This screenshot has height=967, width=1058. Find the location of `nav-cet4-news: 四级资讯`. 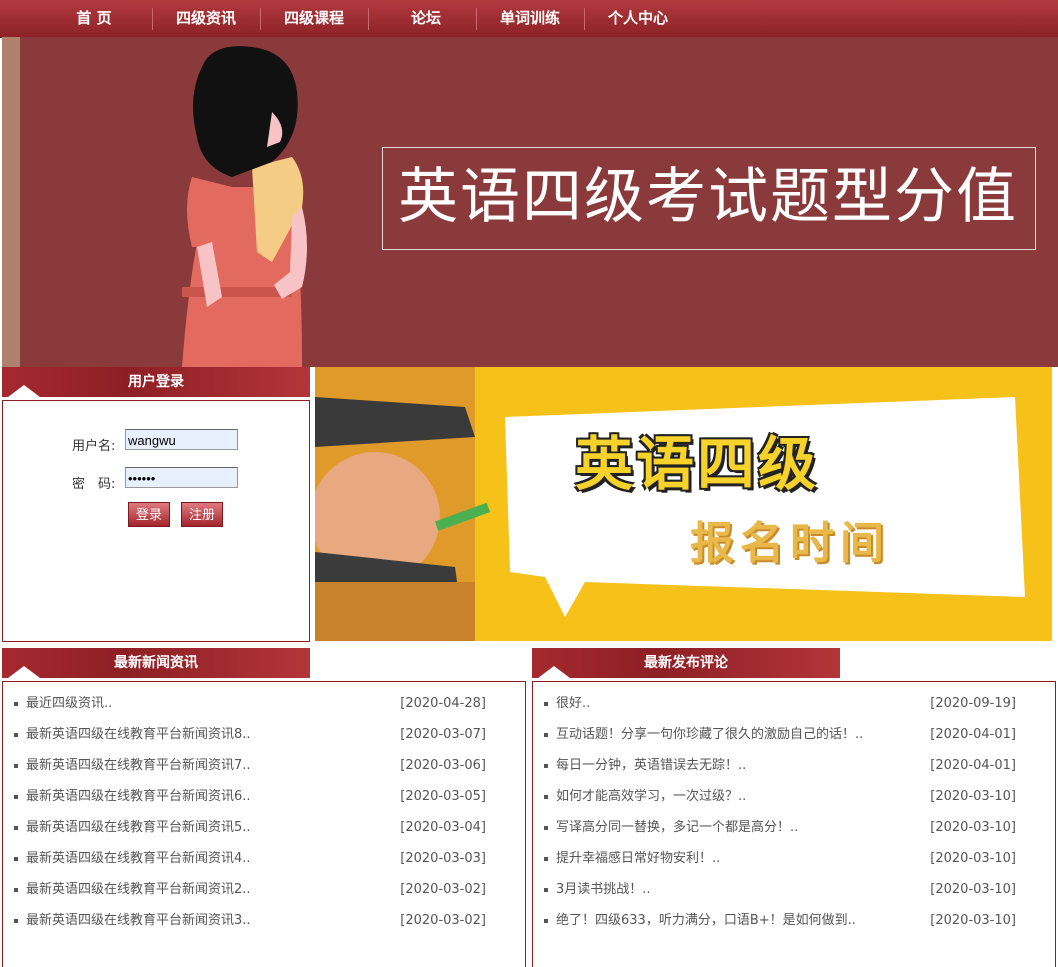

nav-cet4-news: 四级资讯 is located at coordinates (206, 18).